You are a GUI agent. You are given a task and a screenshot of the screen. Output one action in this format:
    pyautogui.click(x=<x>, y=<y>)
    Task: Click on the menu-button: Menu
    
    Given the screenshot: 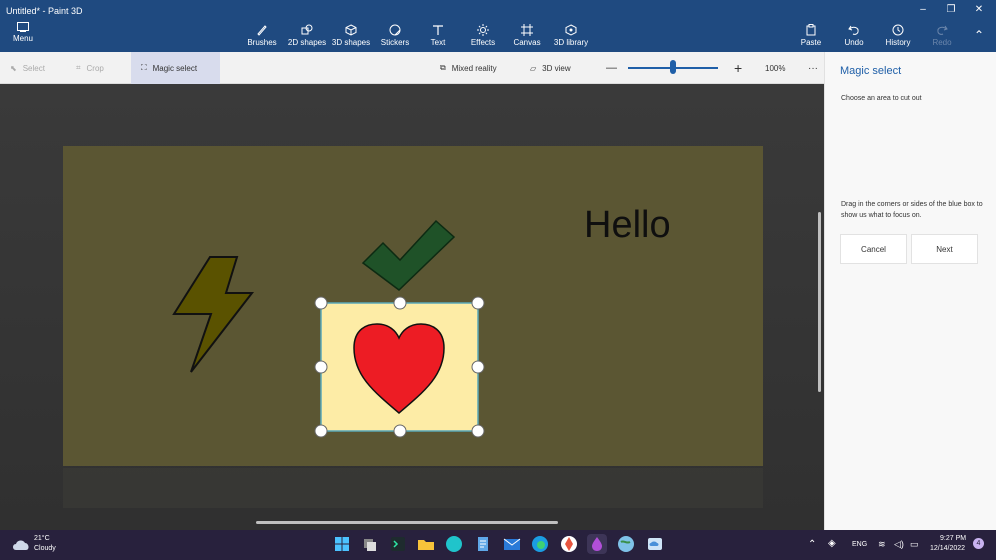 What is the action you would take?
    pyautogui.click(x=23, y=36)
    